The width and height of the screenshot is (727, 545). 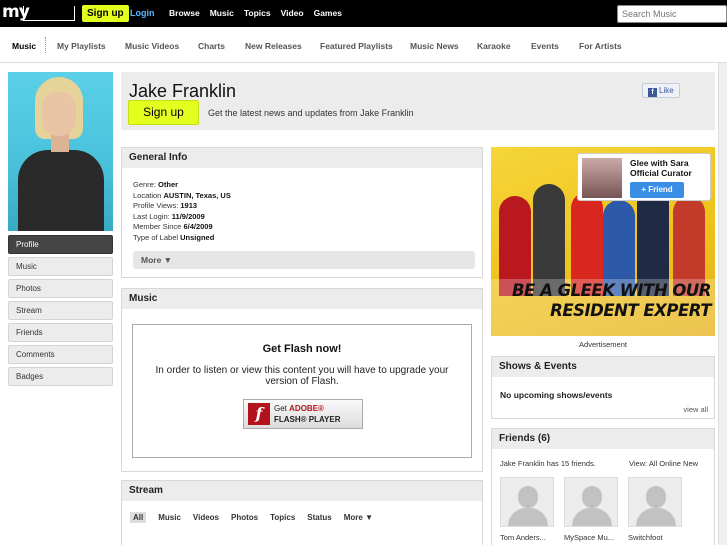 What do you see at coordinates (302, 349) in the screenshot?
I see `flash-title: Get Flash now!` at bounding box center [302, 349].